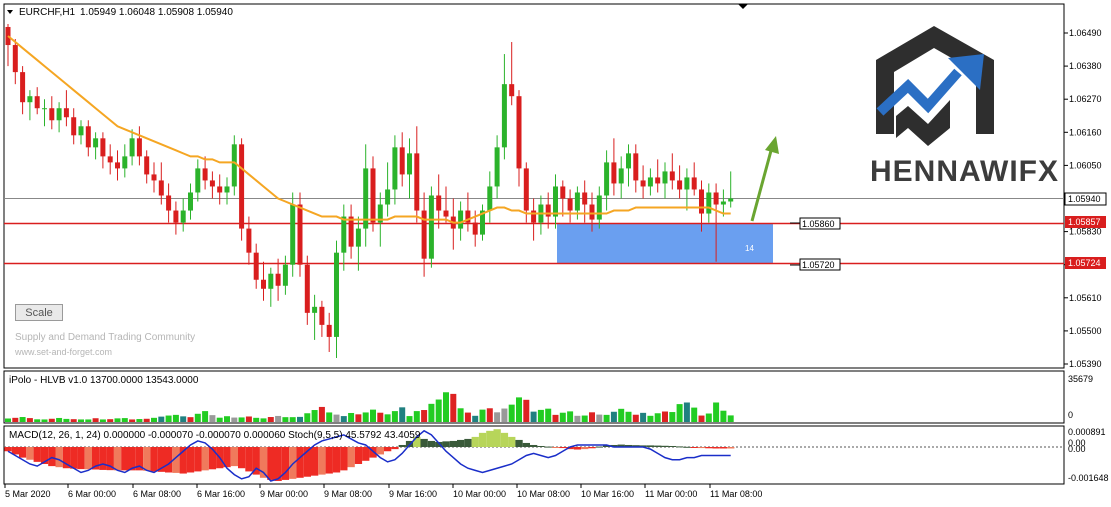 The height and width of the screenshot is (507, 1111). Describe the element at coordinates (39, 312) in the screenshot. I see `scale-button: Scale` at that location.